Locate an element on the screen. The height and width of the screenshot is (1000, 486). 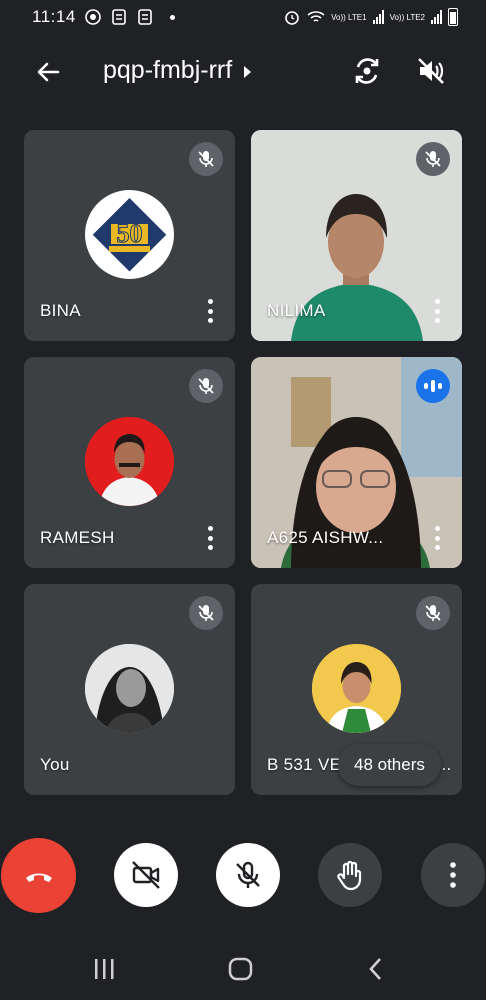
speaker-off-icon is located at coordinates (431, 71).